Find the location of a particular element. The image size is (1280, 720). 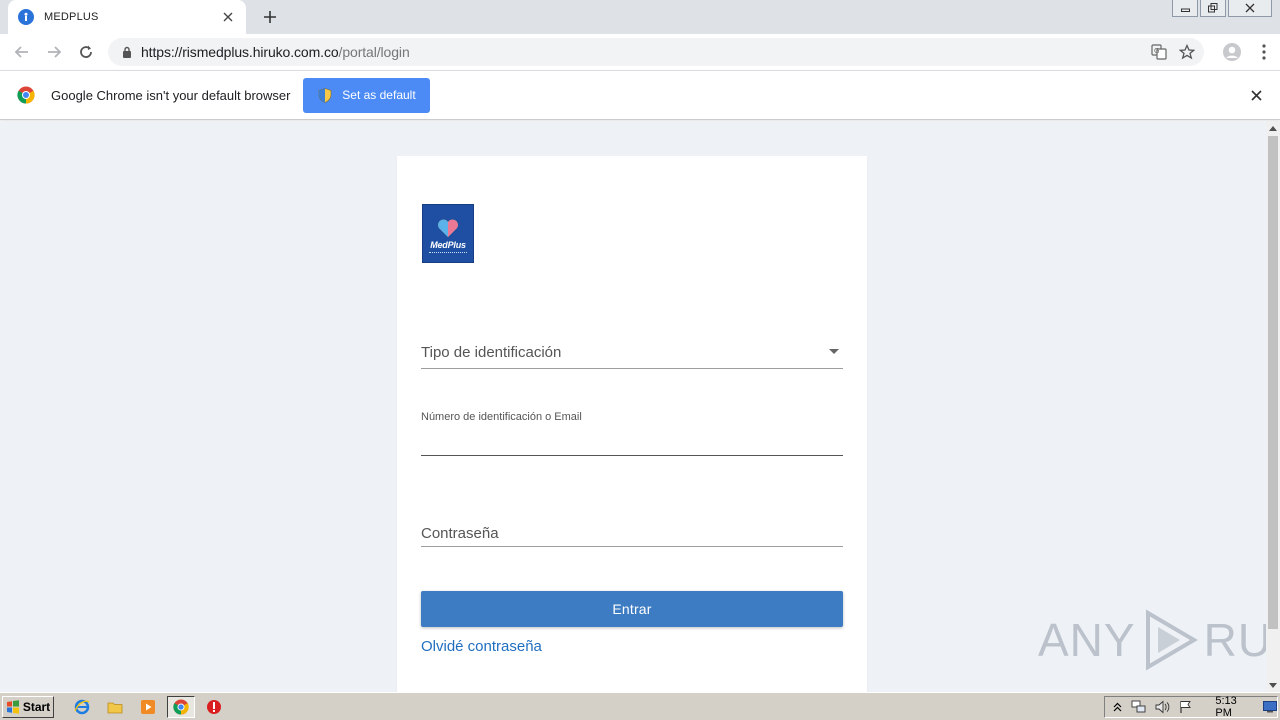

watermark-right: RUN is located at coordinates (1234, 640).